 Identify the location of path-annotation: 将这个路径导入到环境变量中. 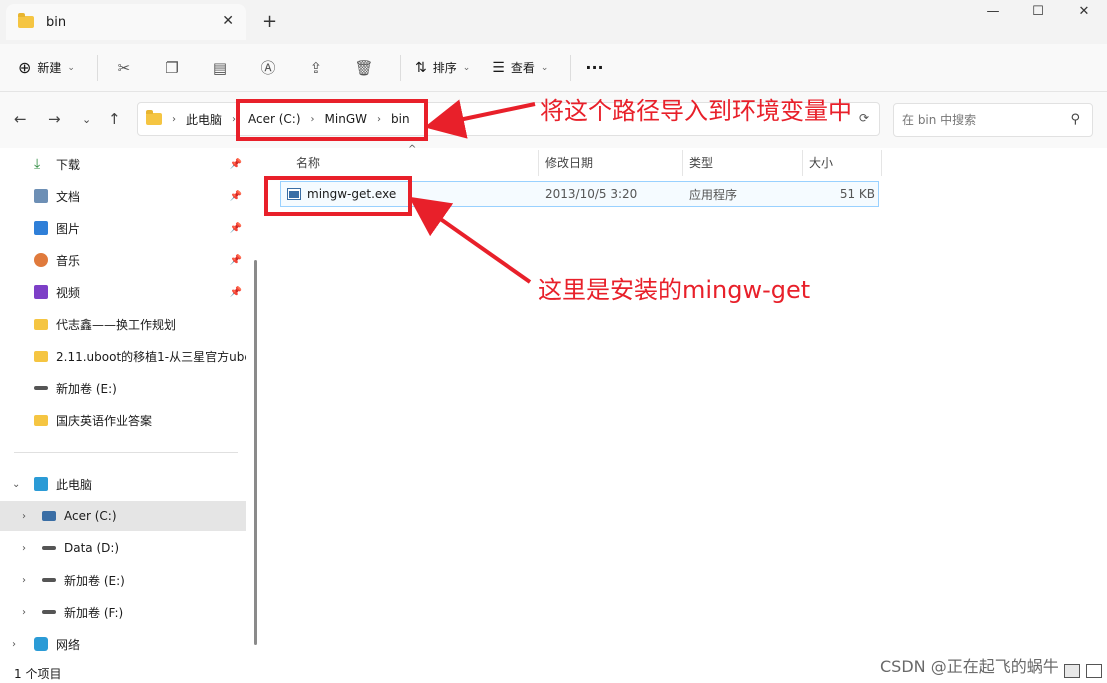
(696, 111).